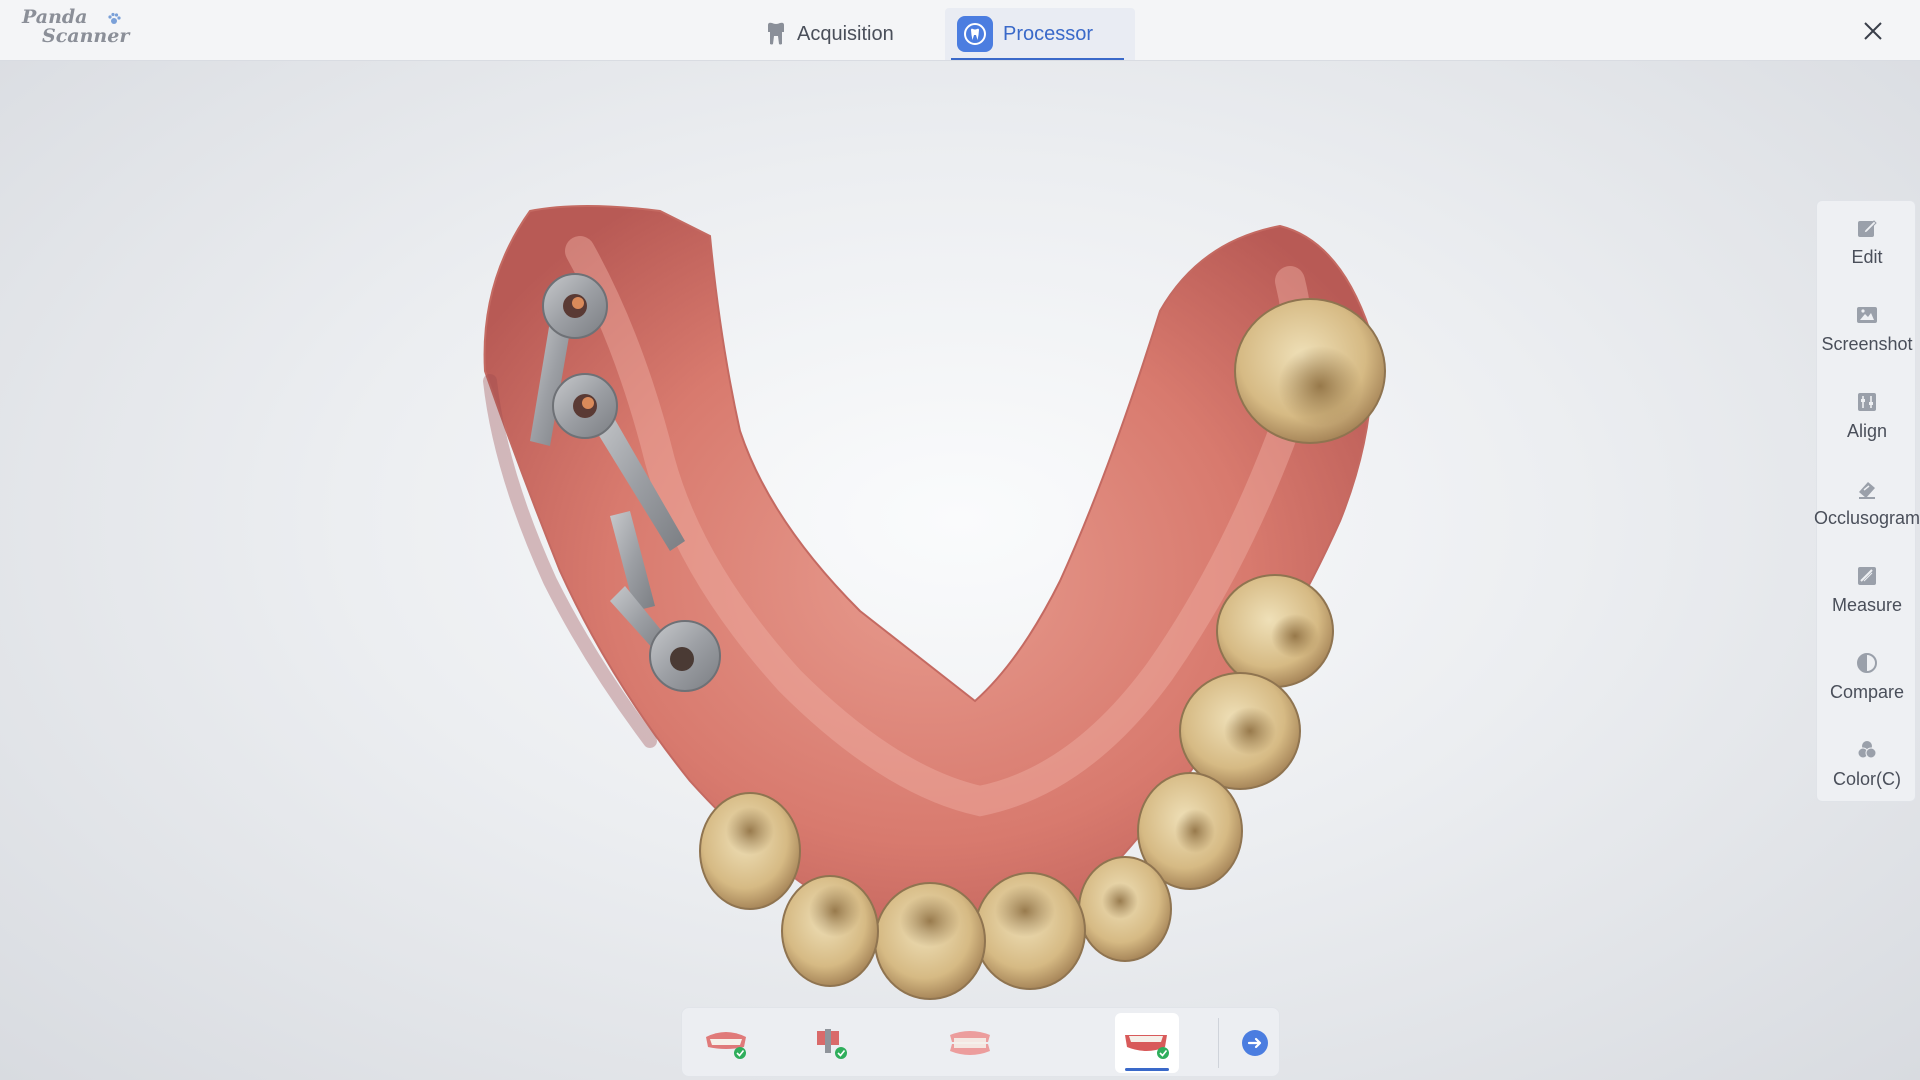 The image size is (1920, 1080). I want to click on scanbody-button, so click(833, 1043).